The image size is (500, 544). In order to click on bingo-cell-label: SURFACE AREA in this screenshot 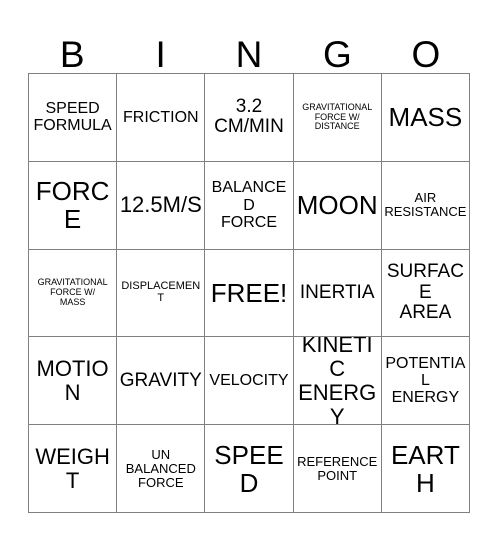, I will do `click(425, 292)`.